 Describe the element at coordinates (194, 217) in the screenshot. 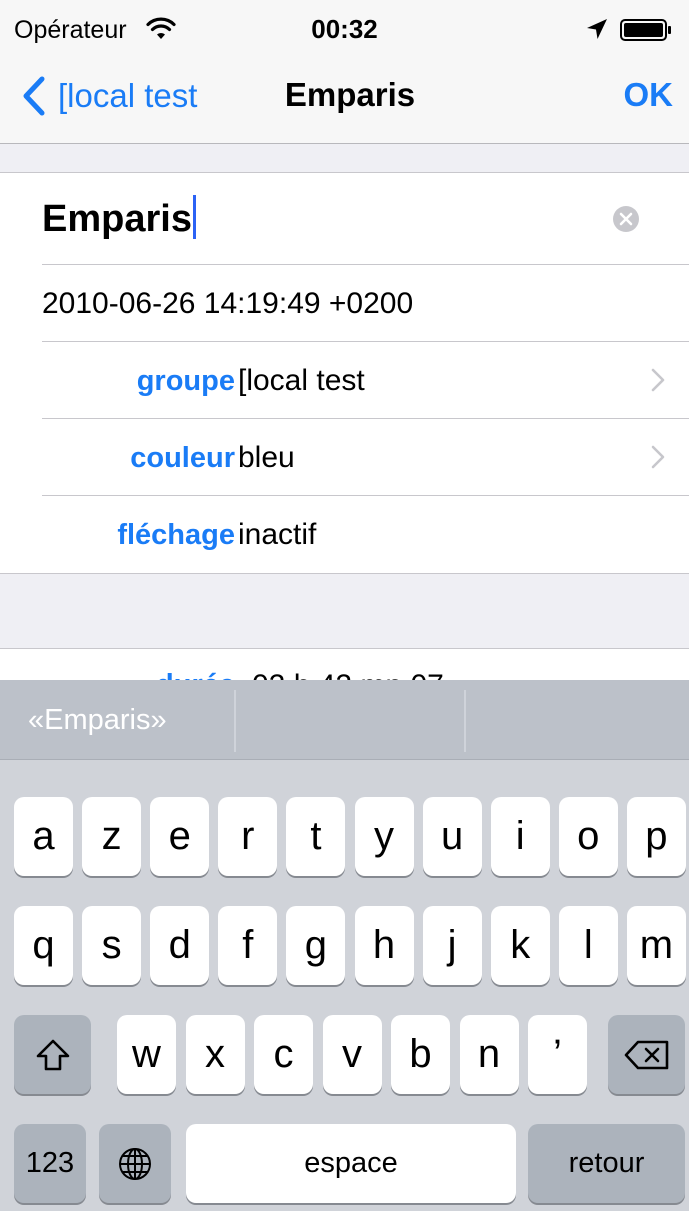

I see `text-cursor` at that location.